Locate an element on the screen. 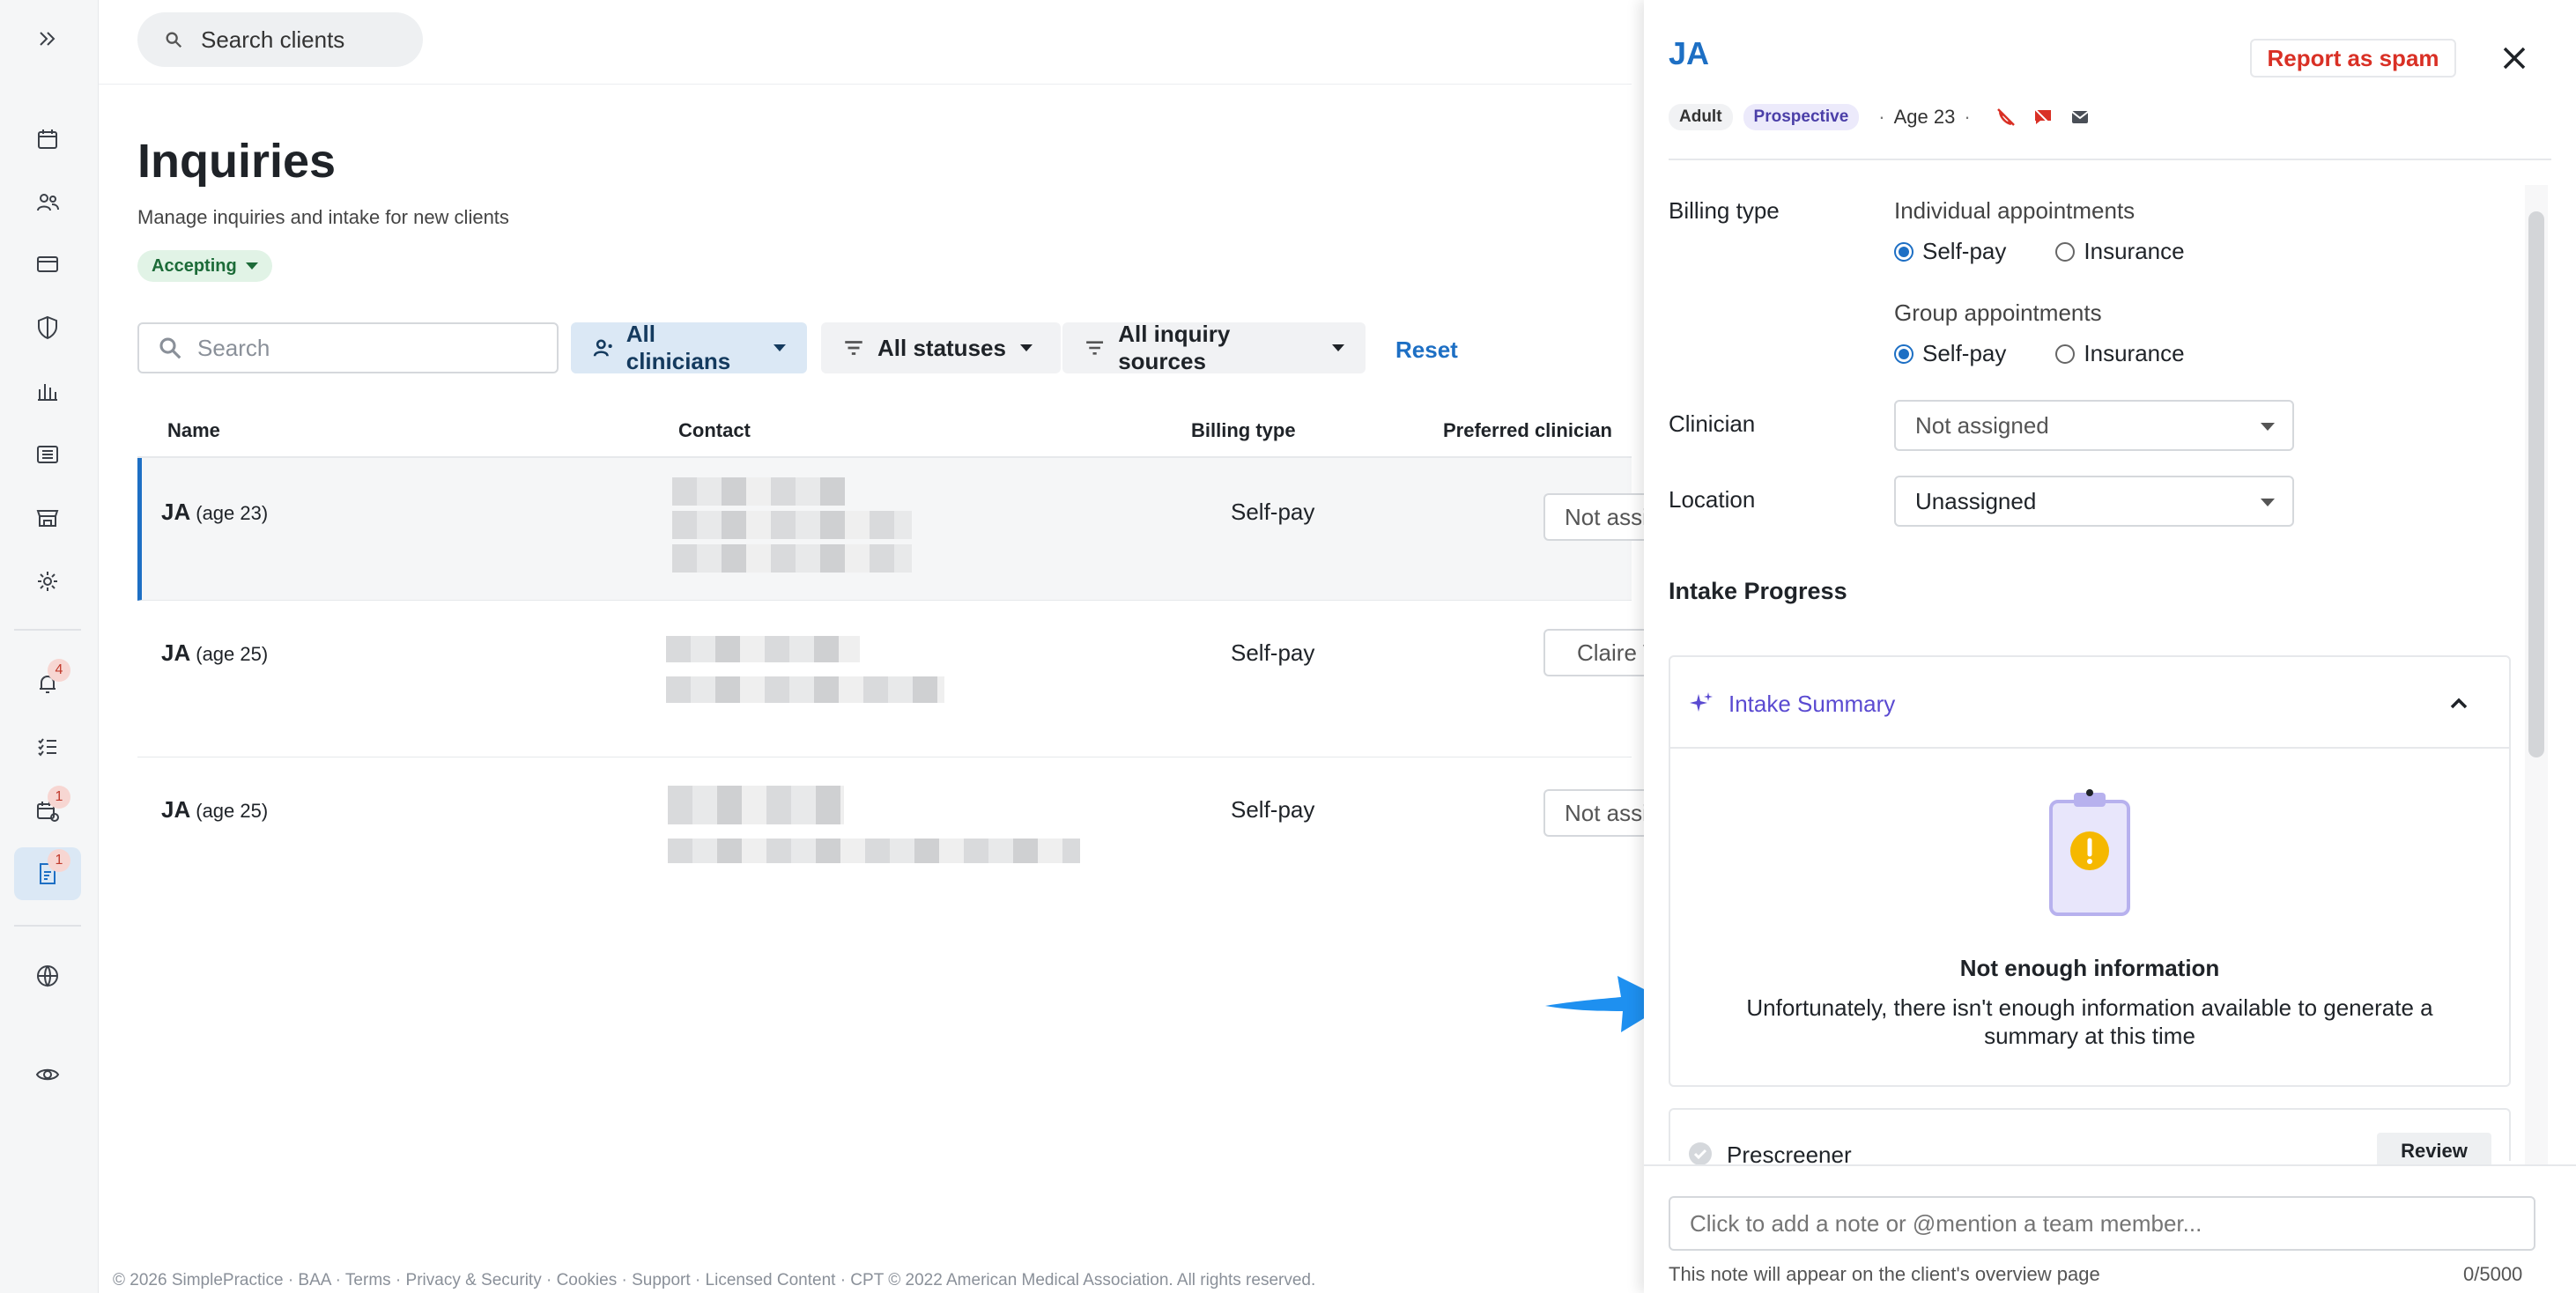 Image resolution: width=2576 pixels, height=1293 pixels. reset-filters-link: Reset is located at coordinates (1427, 350).